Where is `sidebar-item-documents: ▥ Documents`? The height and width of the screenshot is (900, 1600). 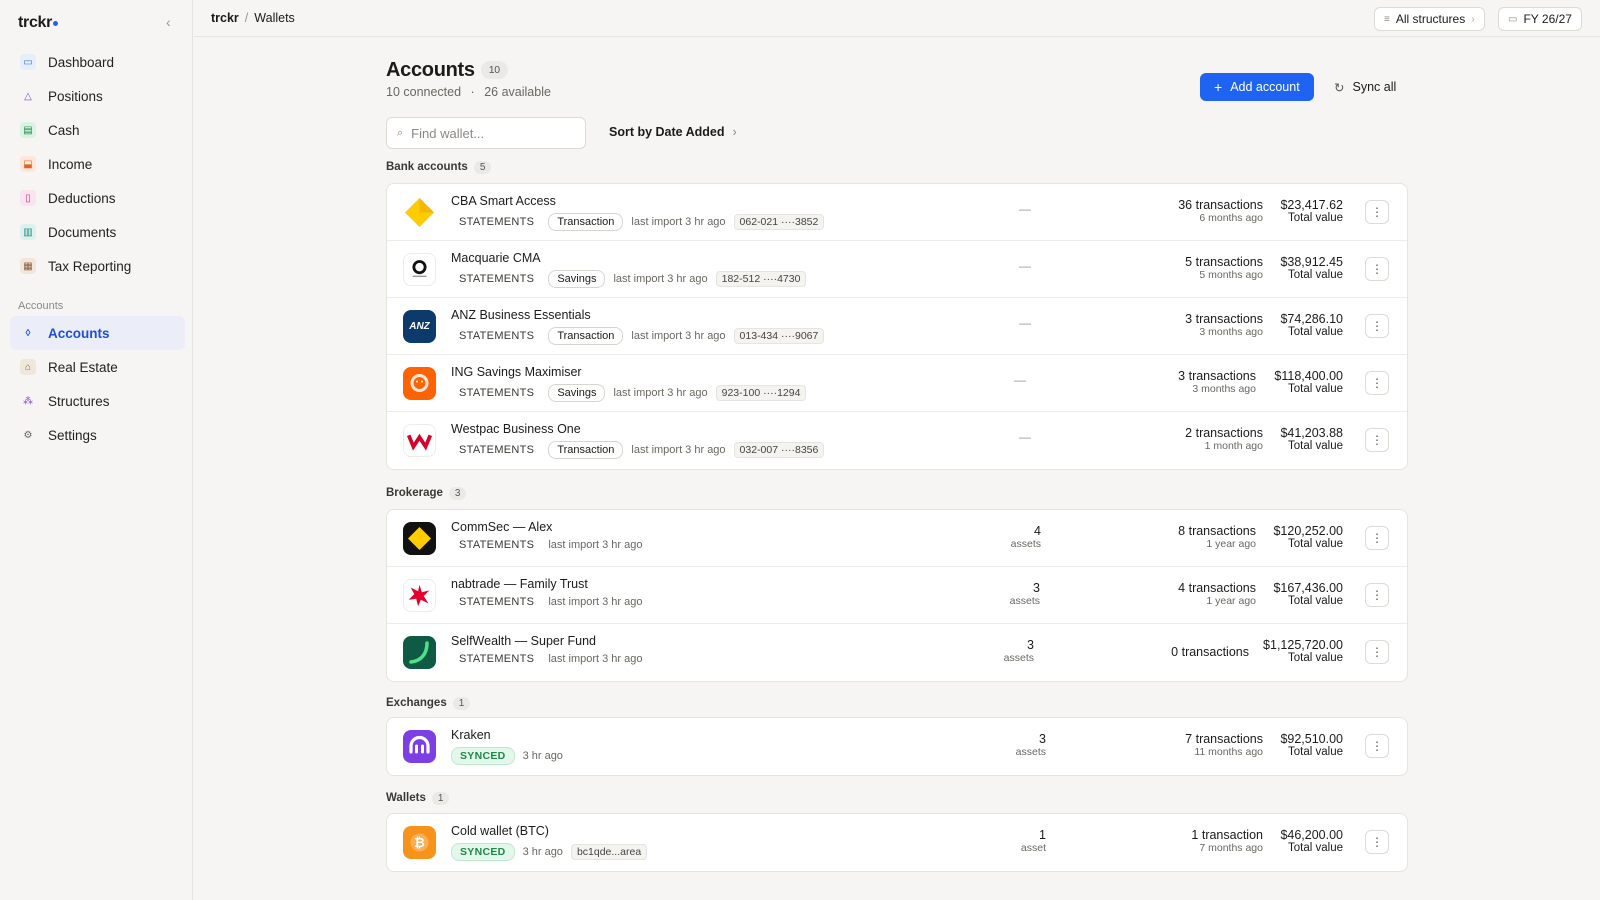
sidebar-item-documents: ▥ Documents is located at coordinates (97, 232).